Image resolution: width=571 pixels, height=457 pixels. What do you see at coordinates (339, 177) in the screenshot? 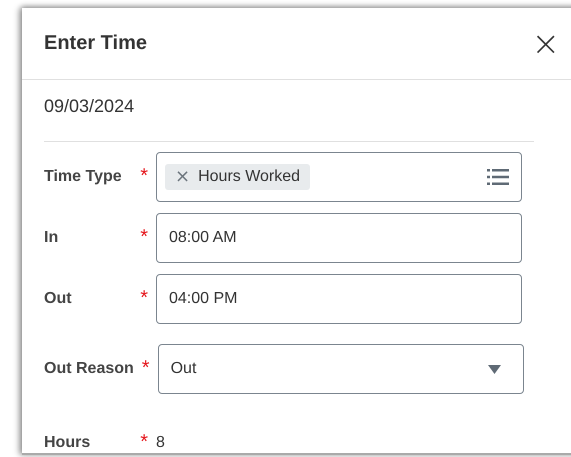
I see `multiselect-field: × Hours Worked` at bounding box center [339, 177].